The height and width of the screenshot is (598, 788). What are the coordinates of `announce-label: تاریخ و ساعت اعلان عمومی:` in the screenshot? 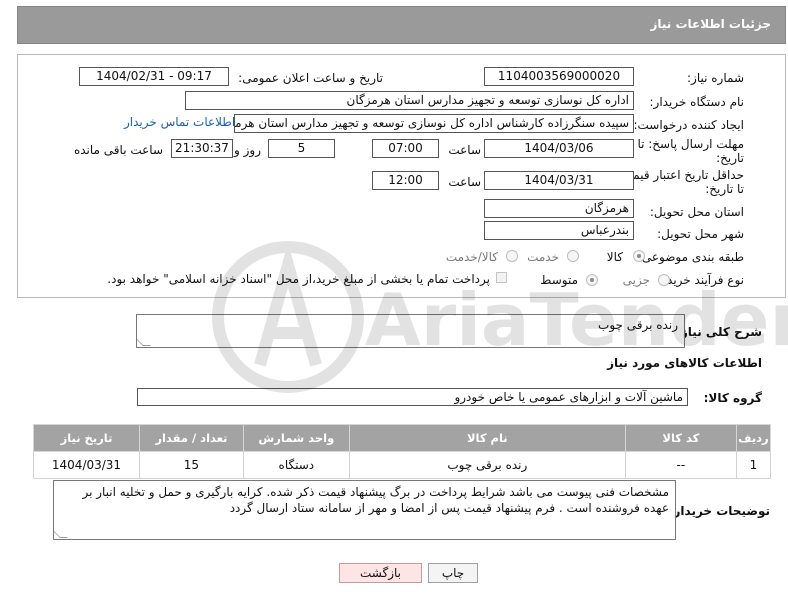 It's located at (310, 78).